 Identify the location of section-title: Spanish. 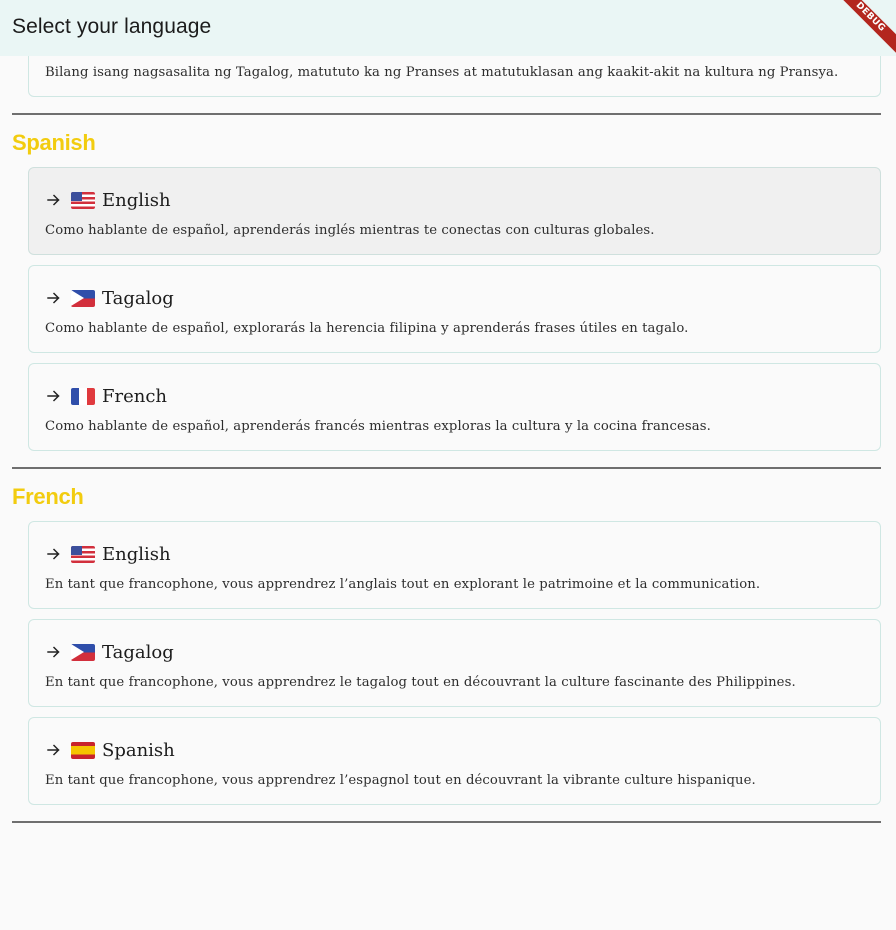
(54, 142).